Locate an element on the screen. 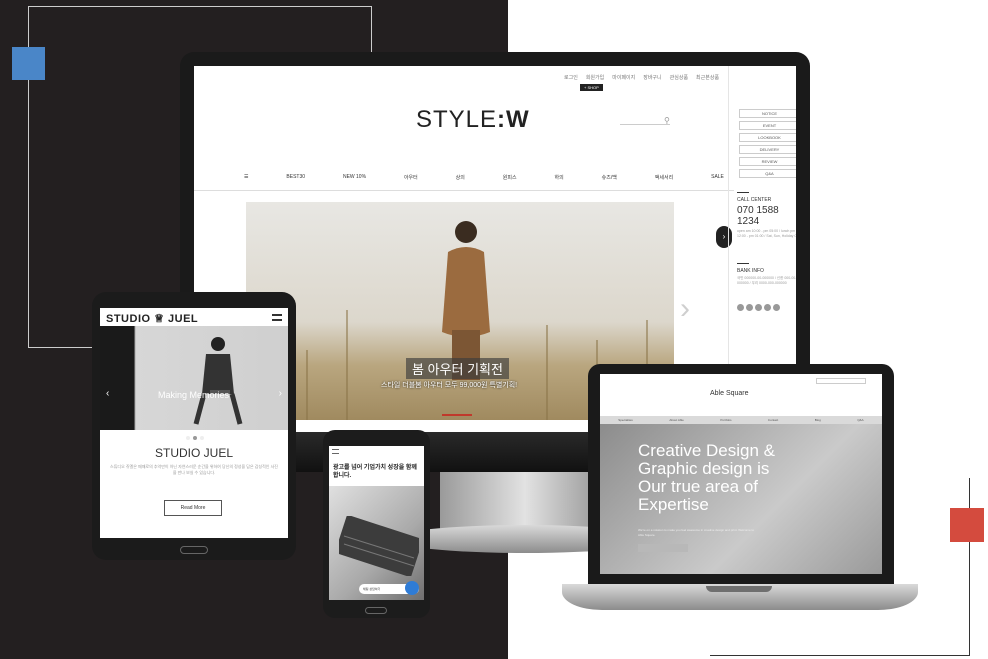  keyboard-image is located at coordinates (379, 546).